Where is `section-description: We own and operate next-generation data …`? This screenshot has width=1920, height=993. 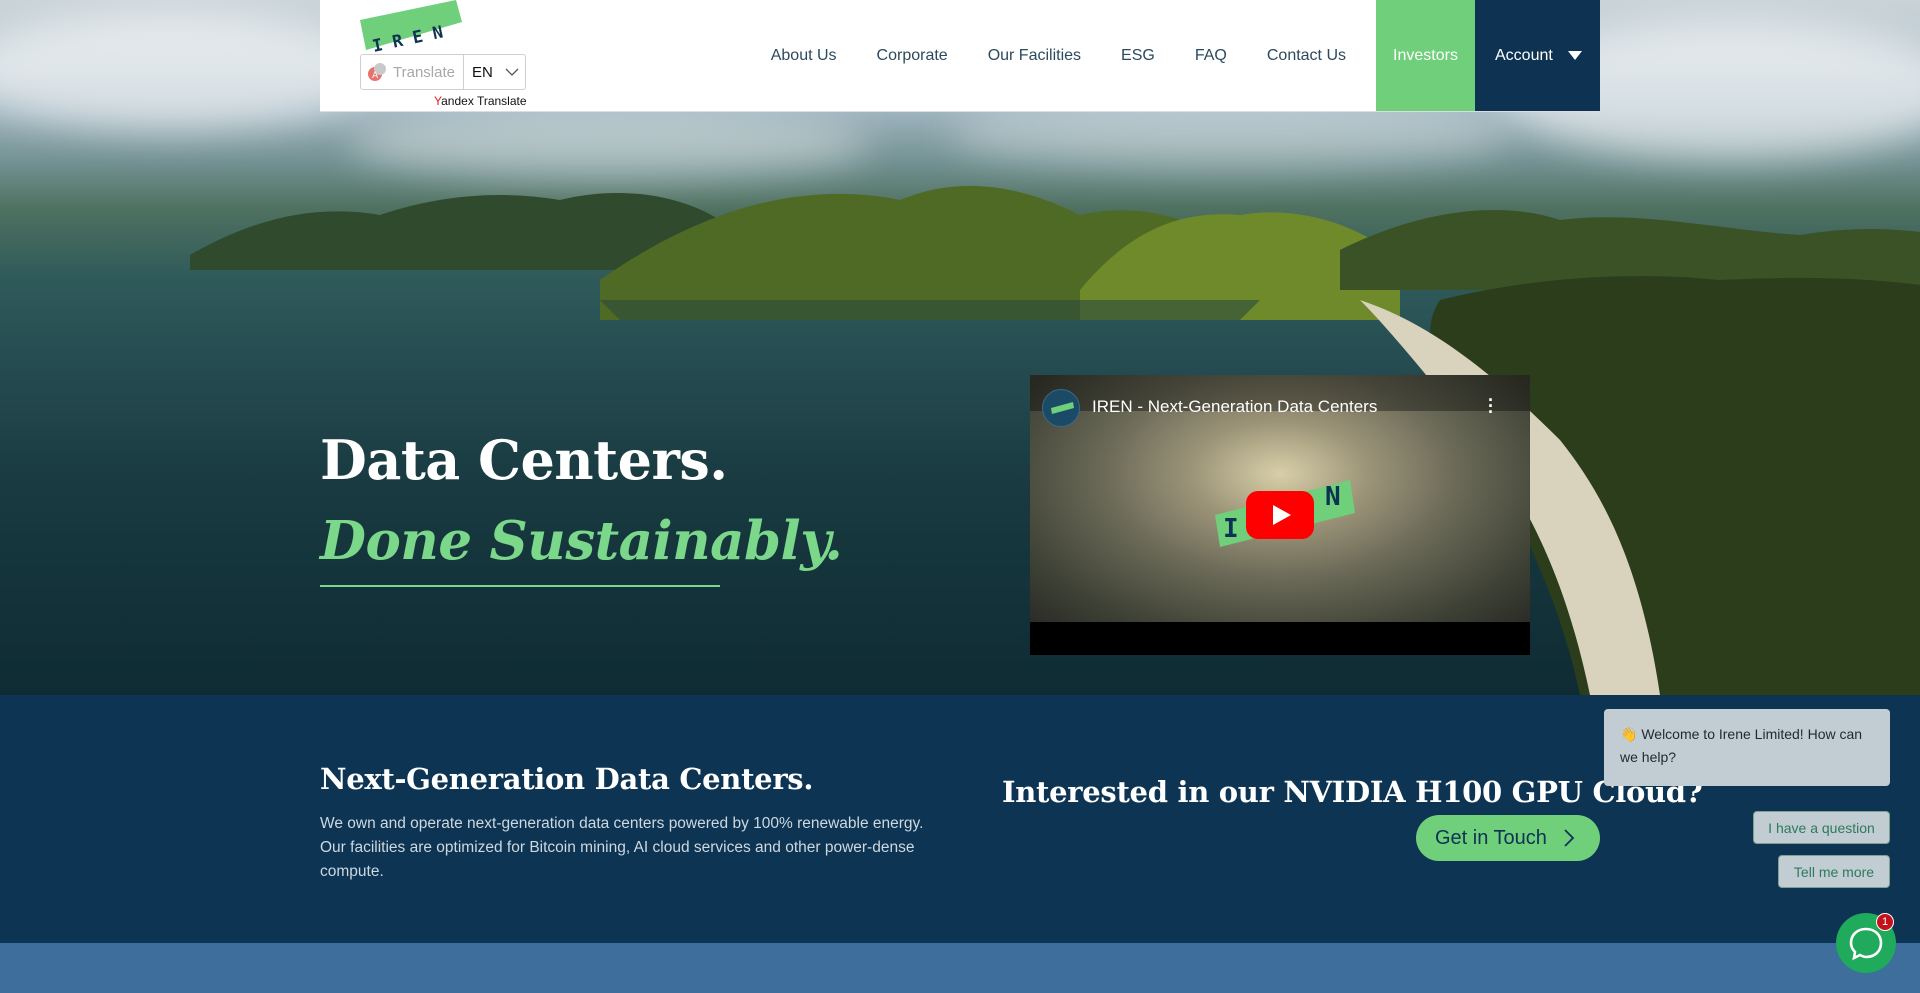 section-description: We own and operate next-generation data … is located at coordinates (622, 847).